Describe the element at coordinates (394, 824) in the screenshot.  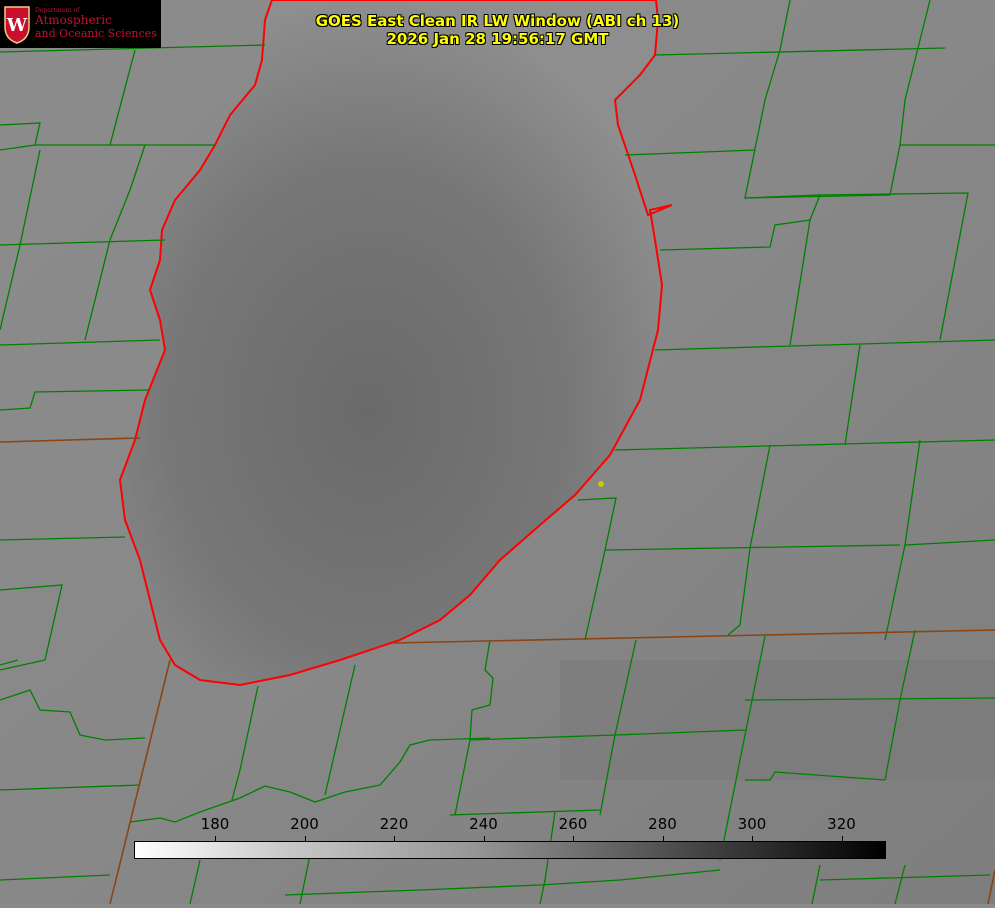
I see `colorbar-tick-label: 220` at that location.